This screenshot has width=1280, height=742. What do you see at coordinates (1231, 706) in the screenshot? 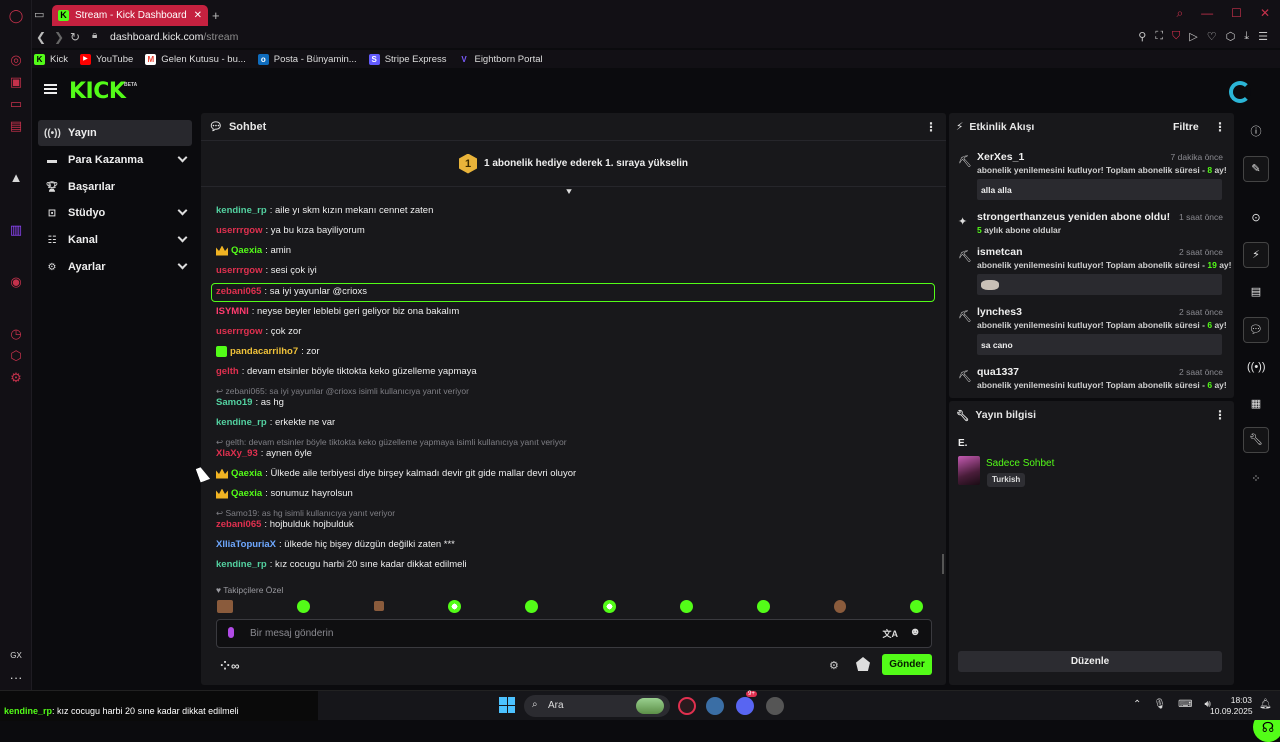
I see `clock: 18:03 10.09.2025` at bounding box center [1231, 706].